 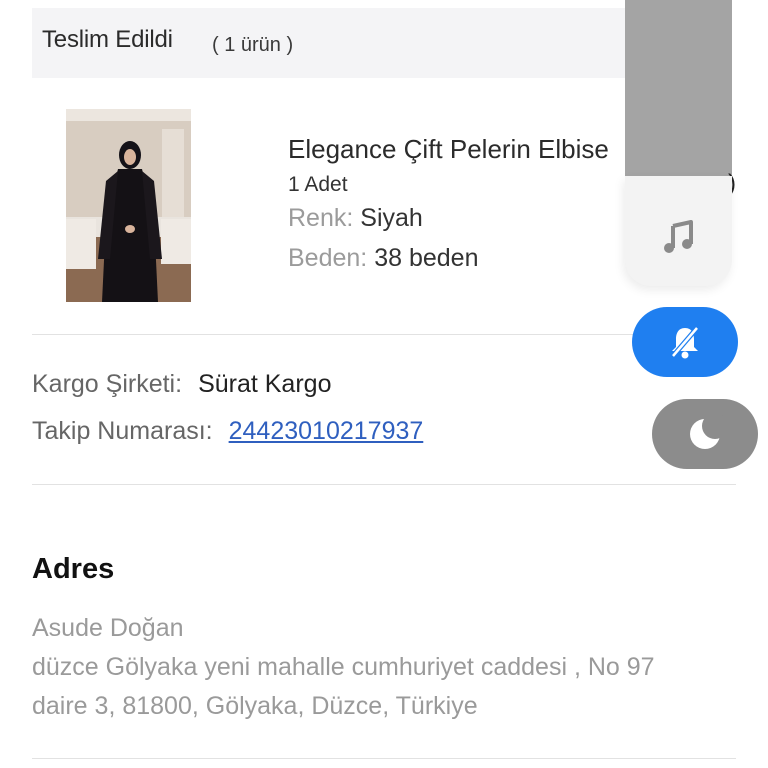 What do you see at coordinates (426, 258) in the screenshot?
I see `size-value: 38 beden` at bounding box center [426, 258].